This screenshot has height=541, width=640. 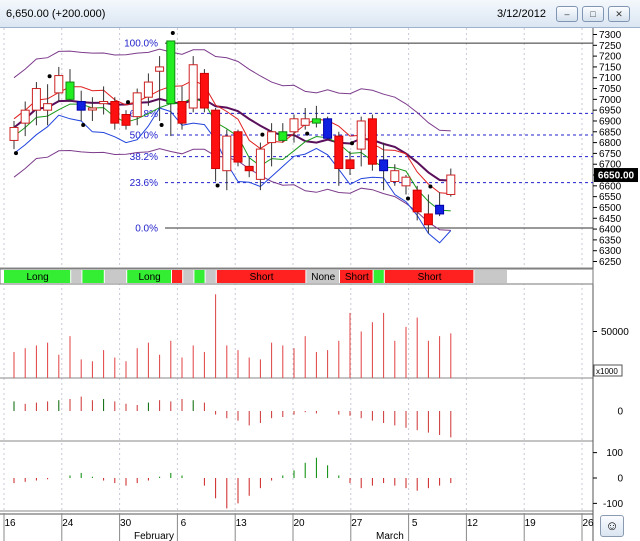 I want to click on y-tick-label: 6750, so click(x=610, y=154).